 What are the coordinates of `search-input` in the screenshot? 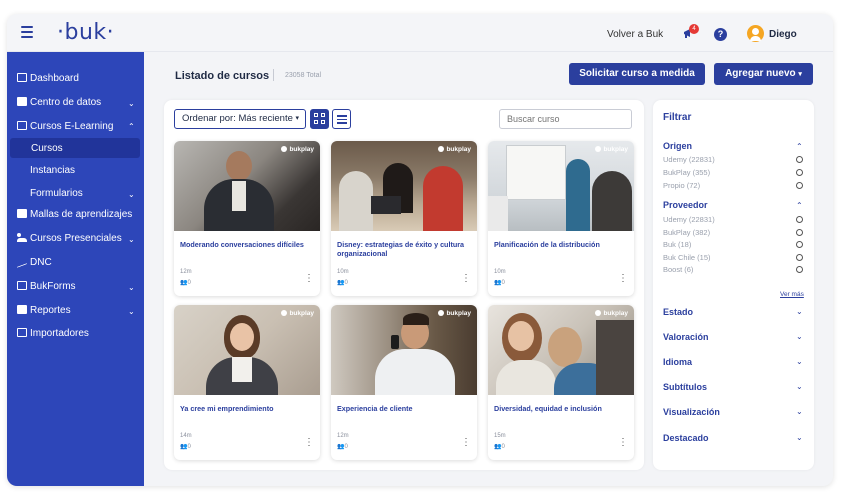 It's located at (565, 119).